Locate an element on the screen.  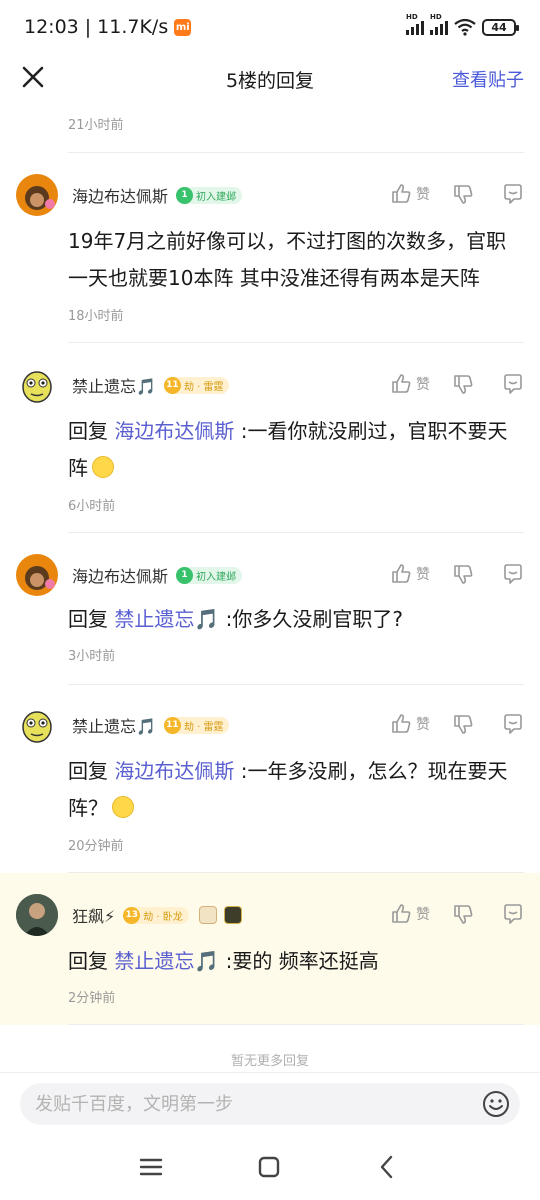
reply-item-highlighted: 狂飙⚡ 13 劫 · 卧龙 赞 回复 禁止遗忘🎵 :要的 频率还挺高 2分钟前 is located at coordinates (270, 949).